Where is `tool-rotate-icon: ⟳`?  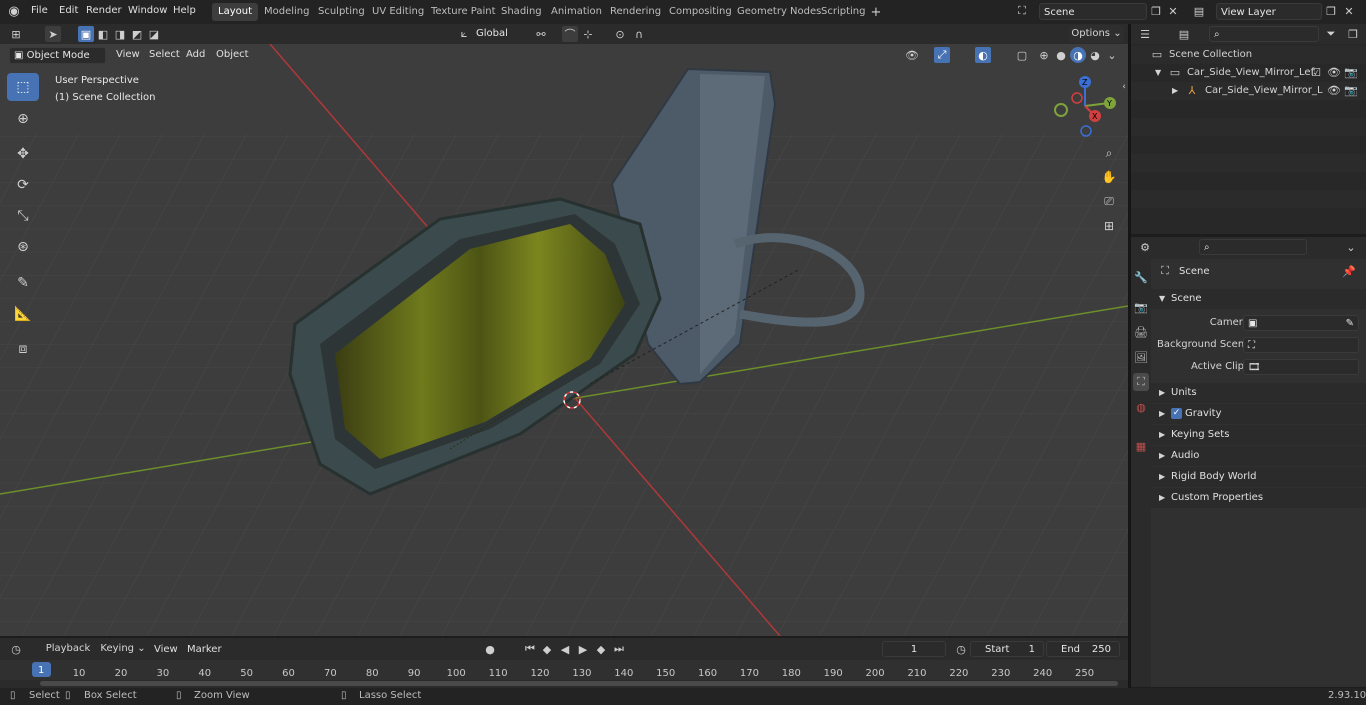
tool-rotate-icon: ⟳ is located at coordinates (23, 185).